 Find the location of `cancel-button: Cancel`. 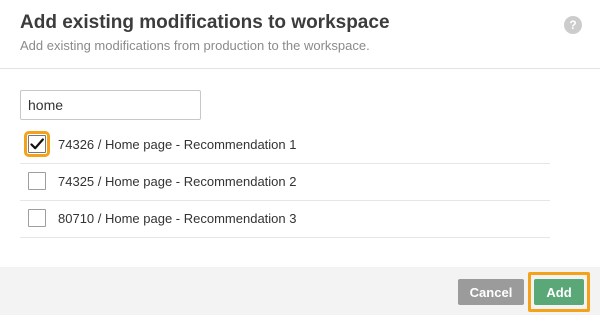

cancel-button: Cancel is located at coordinates (491, 292).